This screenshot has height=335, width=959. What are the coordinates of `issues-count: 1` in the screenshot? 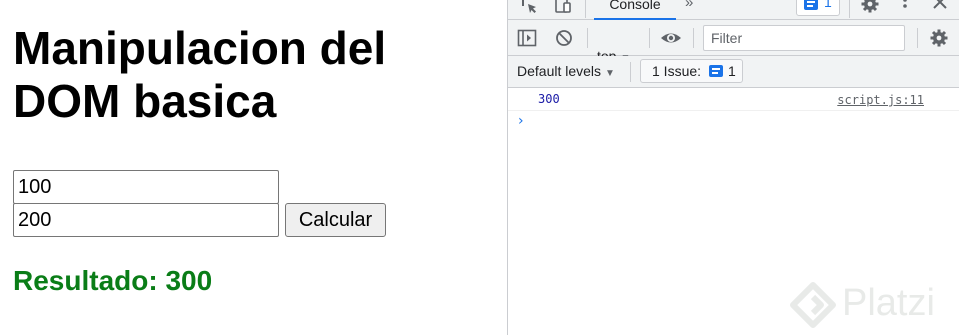 It's located at (828, 5).